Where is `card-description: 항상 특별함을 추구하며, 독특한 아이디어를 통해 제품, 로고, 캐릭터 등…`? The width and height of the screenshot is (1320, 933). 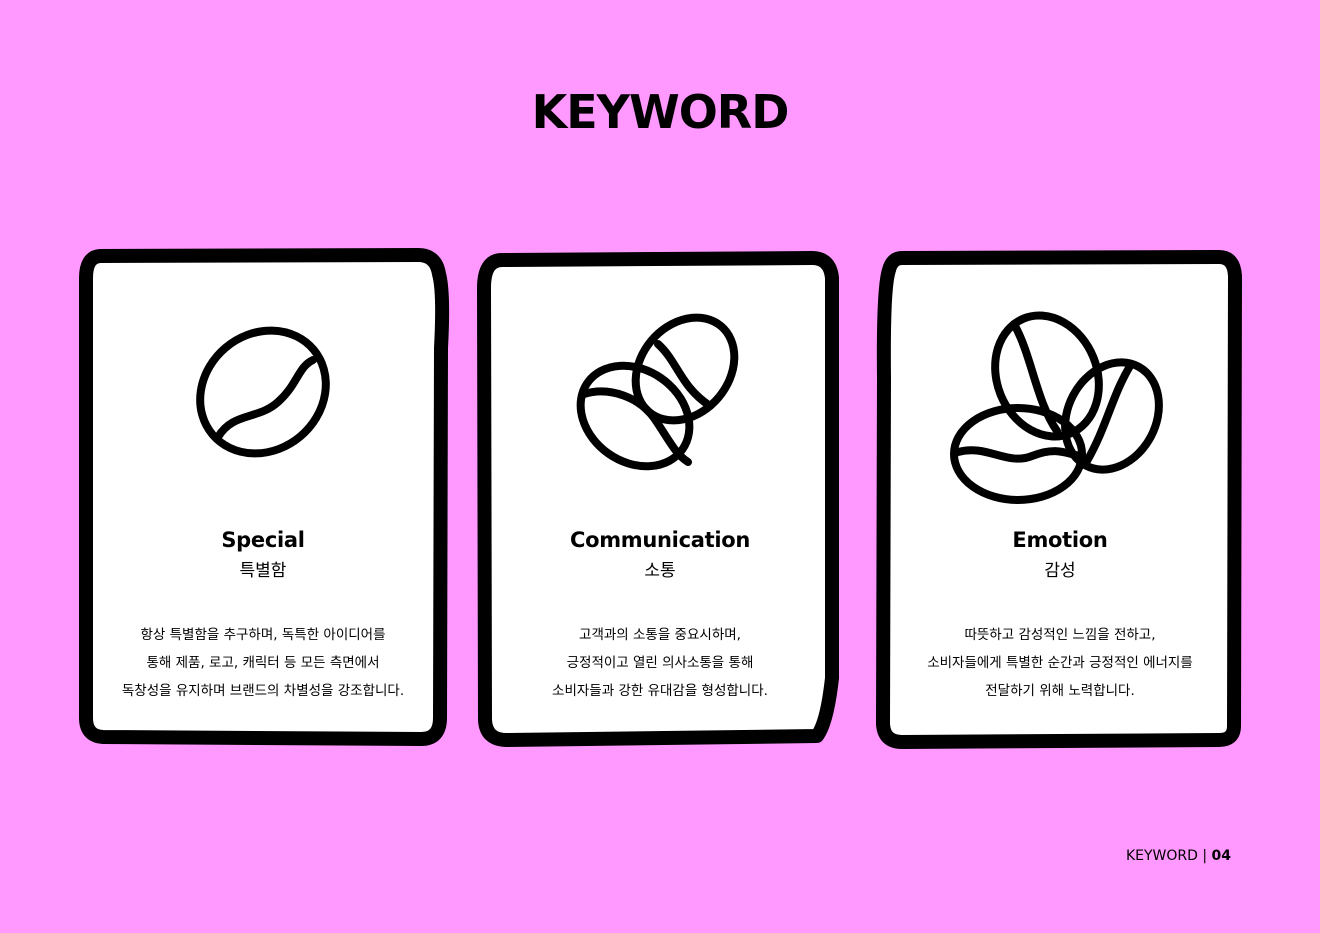
card-description: 항상 특별함을 추구하며, 독특한 아이디어를 통해 제품, 로고, 캐릭터 등… is located at coordinates (263, 663).